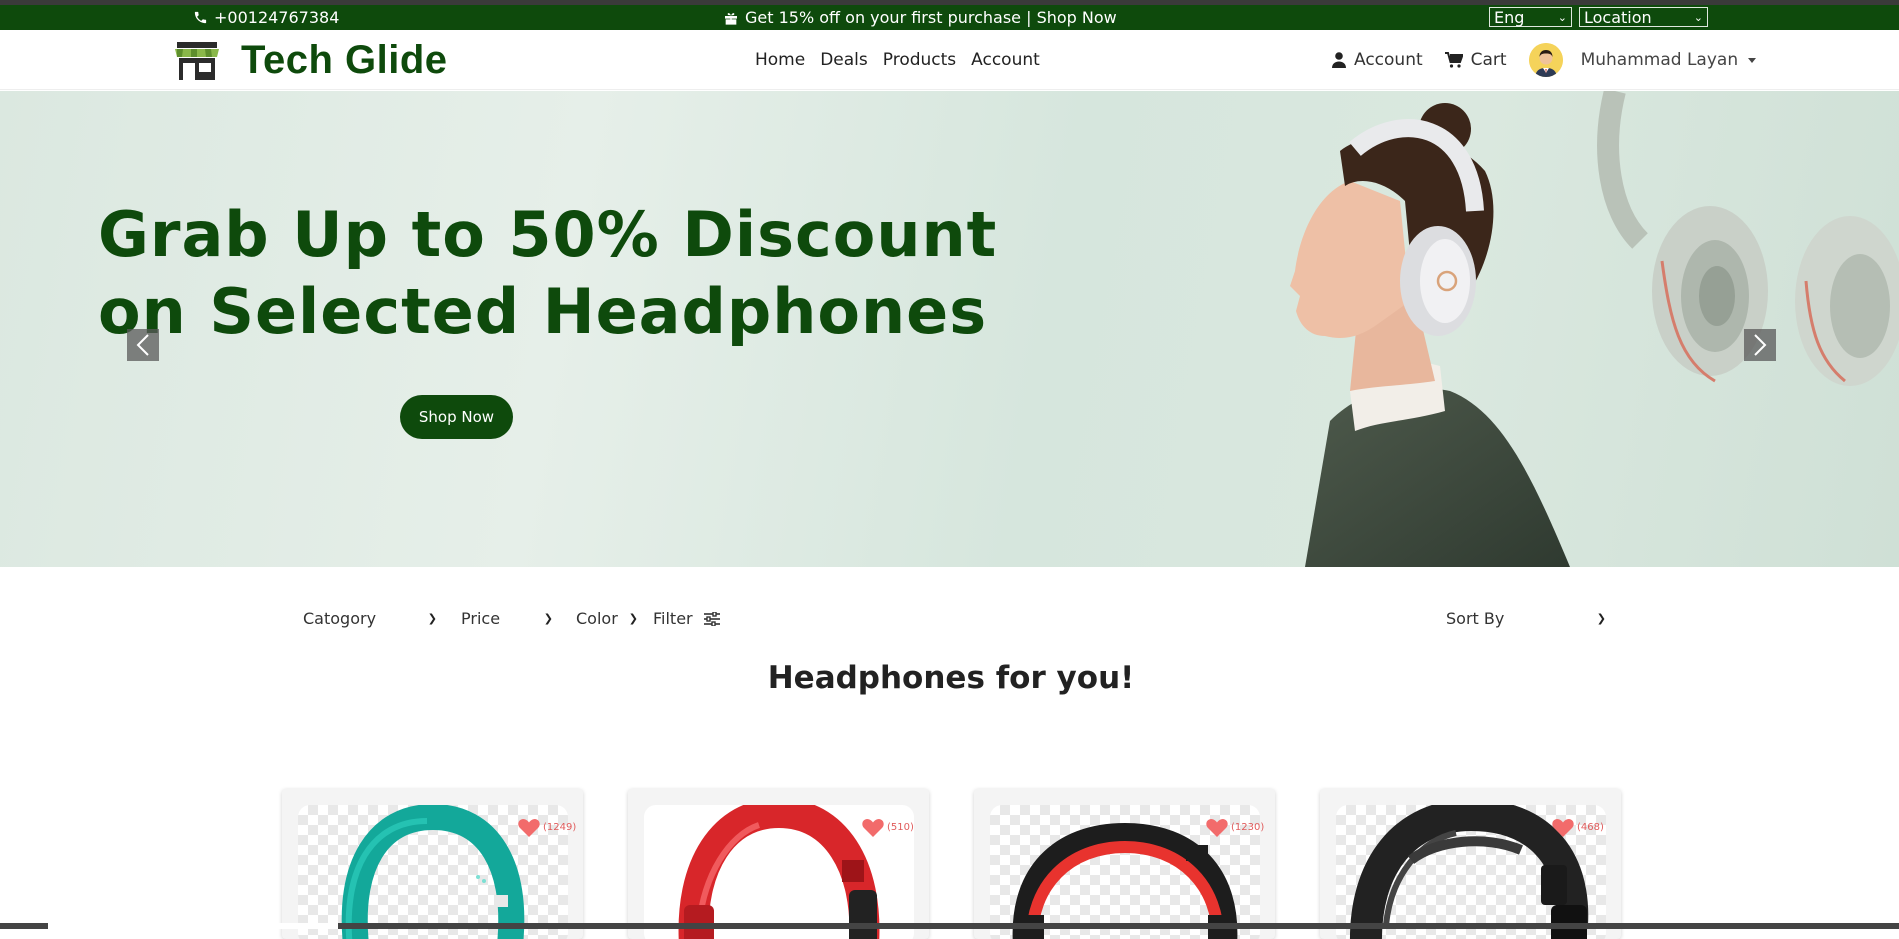 Image resolution: width=1899 pixels, height=939 pixels. I want to click on user-avatar-icon, so click(1545, 60).